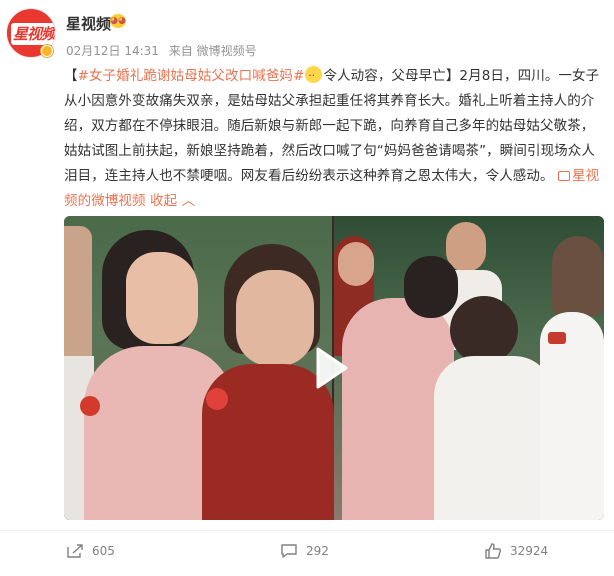 The image size is (614, 576). What do you see at coordinates (162, 298) in the screenshot?
I see `figure-bride-face` at bounding box center [162, 298].